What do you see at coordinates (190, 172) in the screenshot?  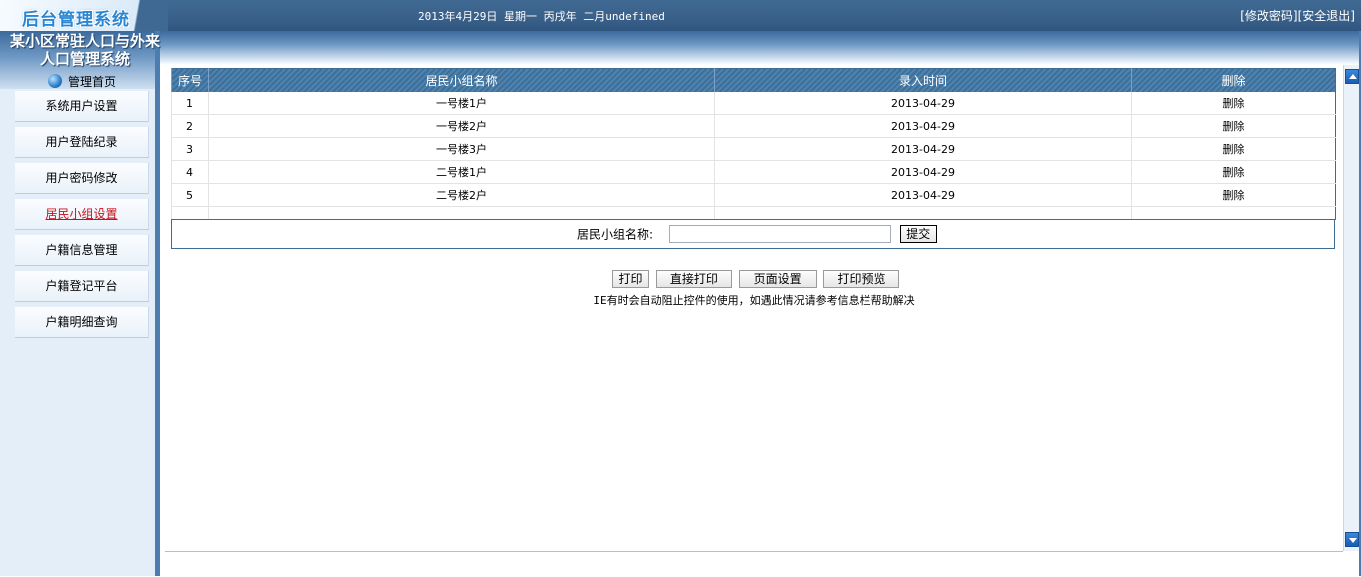 I see `row-no: 4` at bounding box center [190, 172].